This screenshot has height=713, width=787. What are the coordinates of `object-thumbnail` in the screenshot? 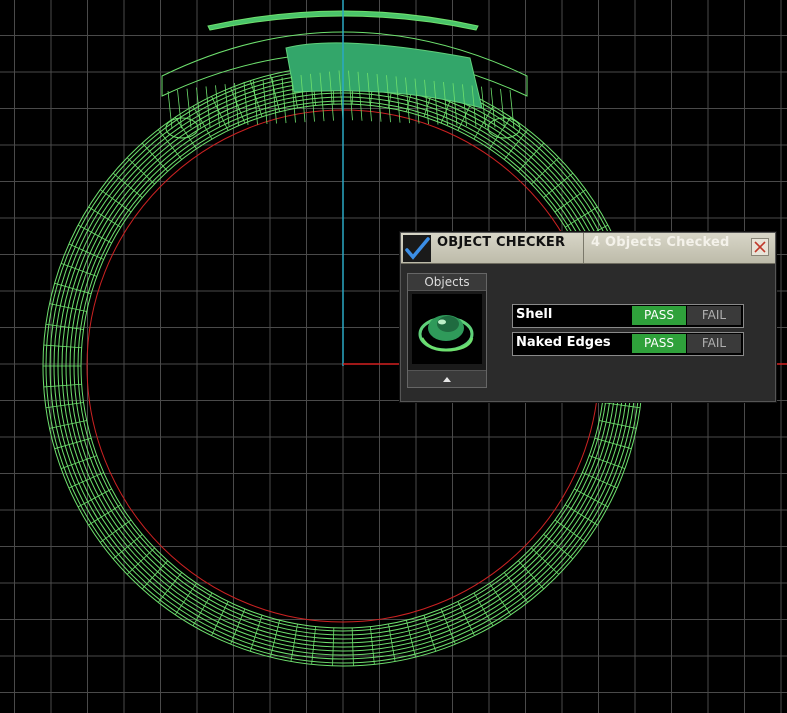 It's located at (447, 329).